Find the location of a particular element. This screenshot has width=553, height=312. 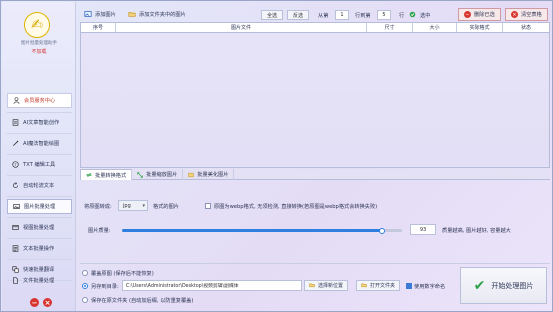

column-header-index: 序号 is located at coordinates (98, 27).